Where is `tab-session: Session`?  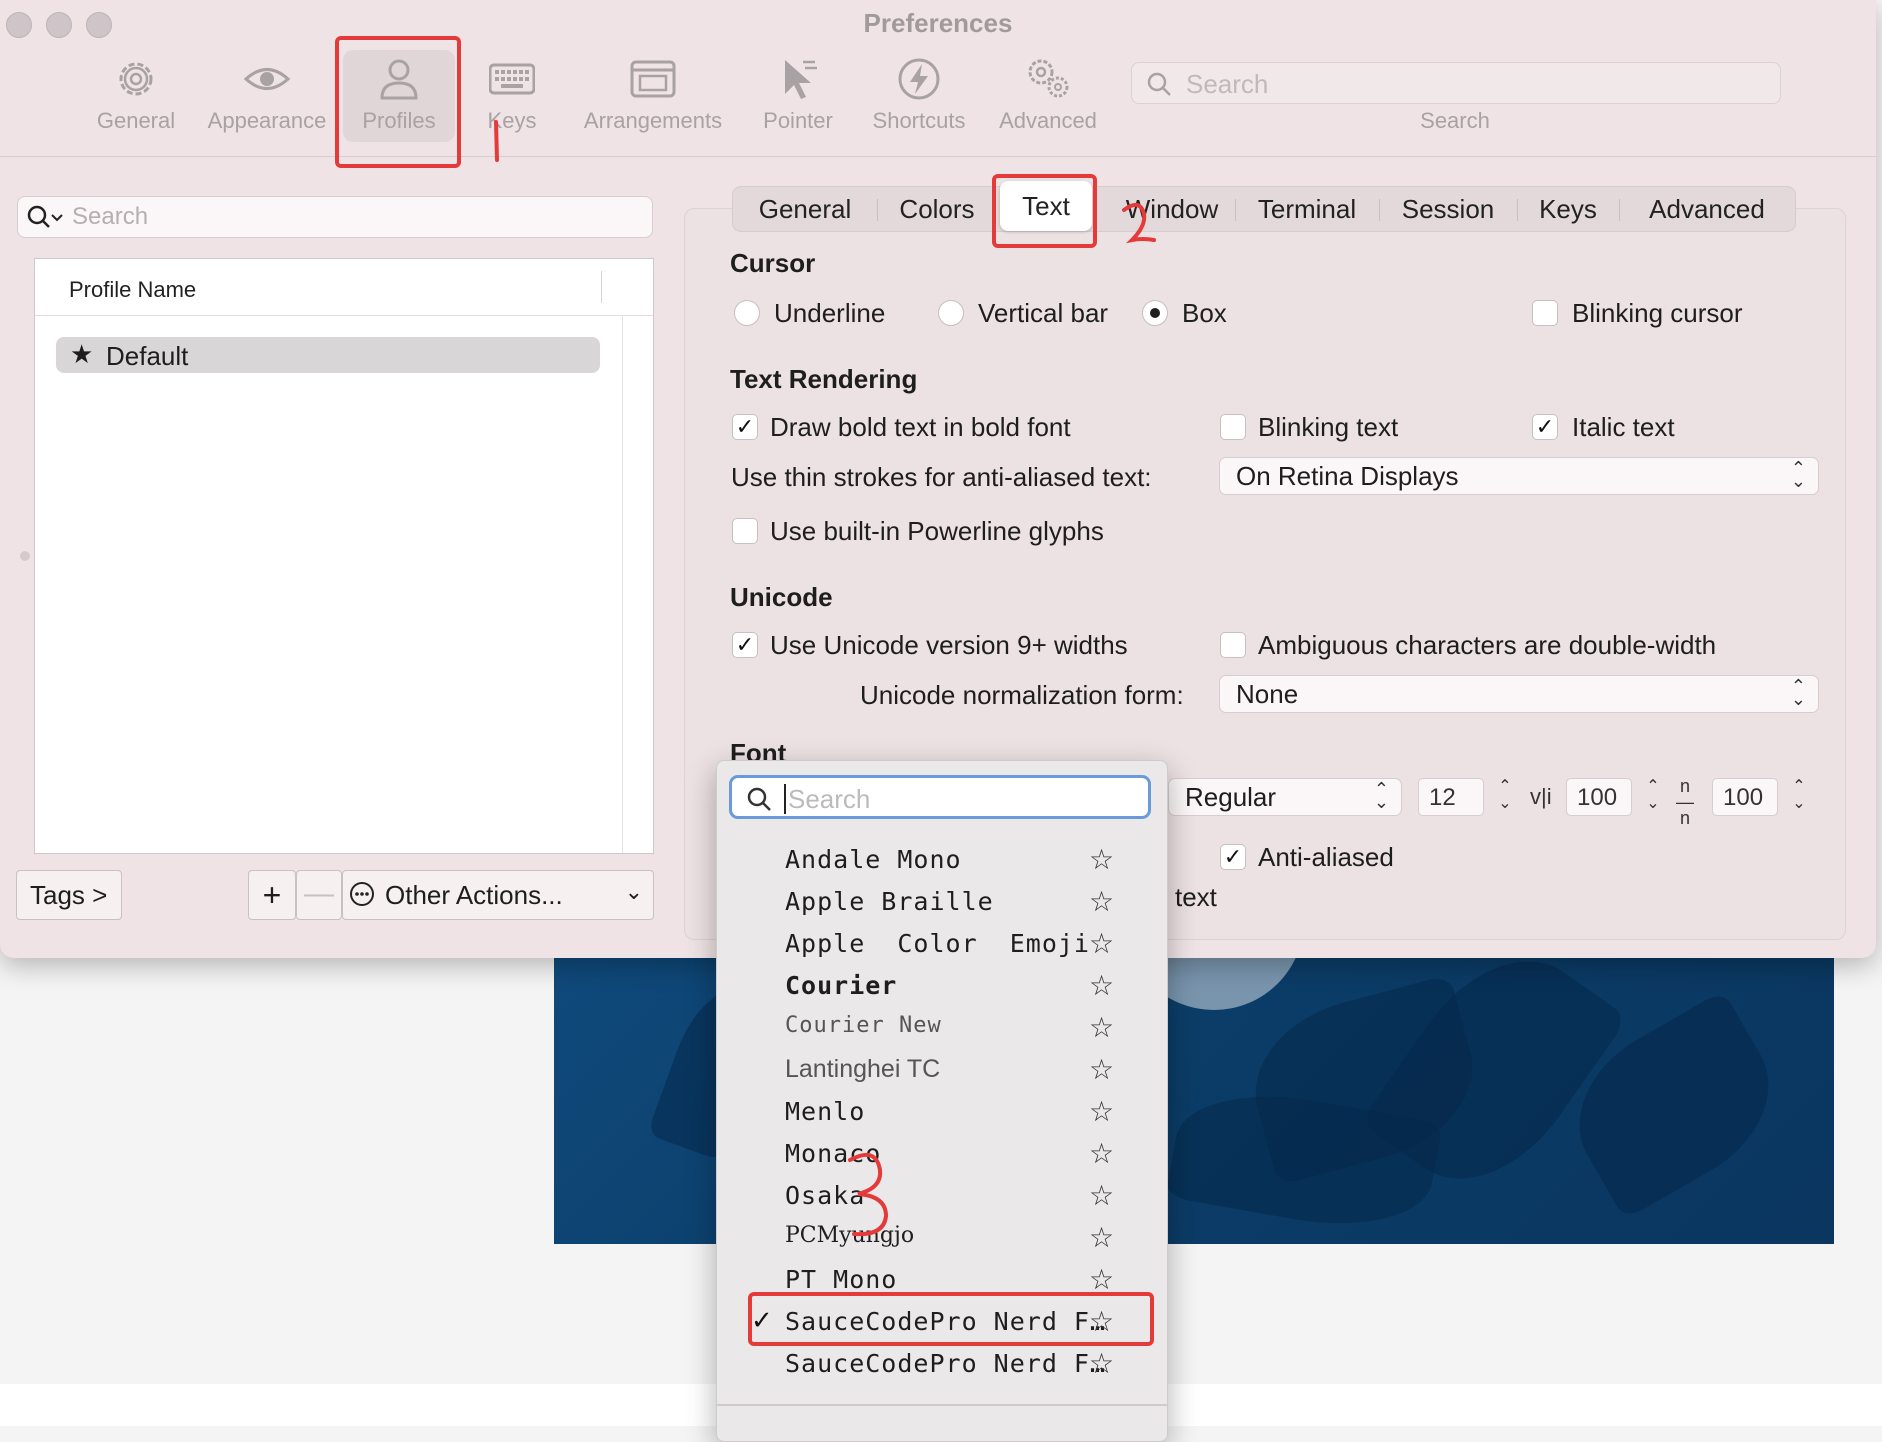 tab-session: Session is located at coordinates (1448, 209).